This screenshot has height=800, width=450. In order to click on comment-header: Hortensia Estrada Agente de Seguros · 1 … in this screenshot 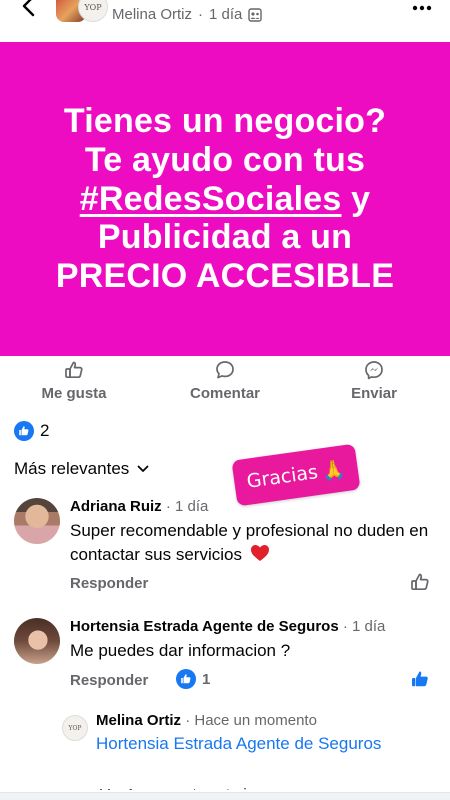, I will do `click(250, 626)`.